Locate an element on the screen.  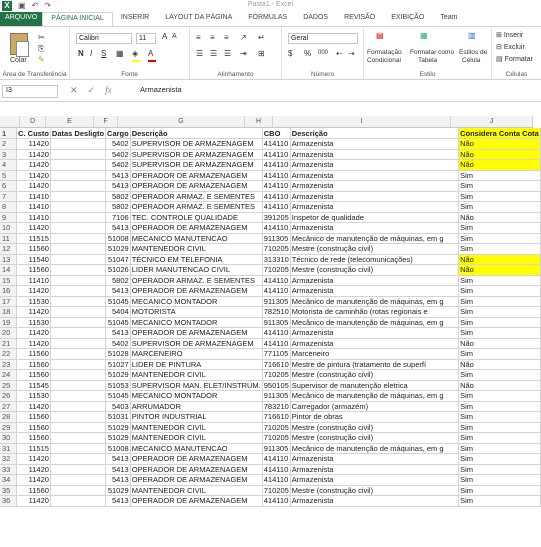
row-number: 28 is located at coordinates (9, 417).